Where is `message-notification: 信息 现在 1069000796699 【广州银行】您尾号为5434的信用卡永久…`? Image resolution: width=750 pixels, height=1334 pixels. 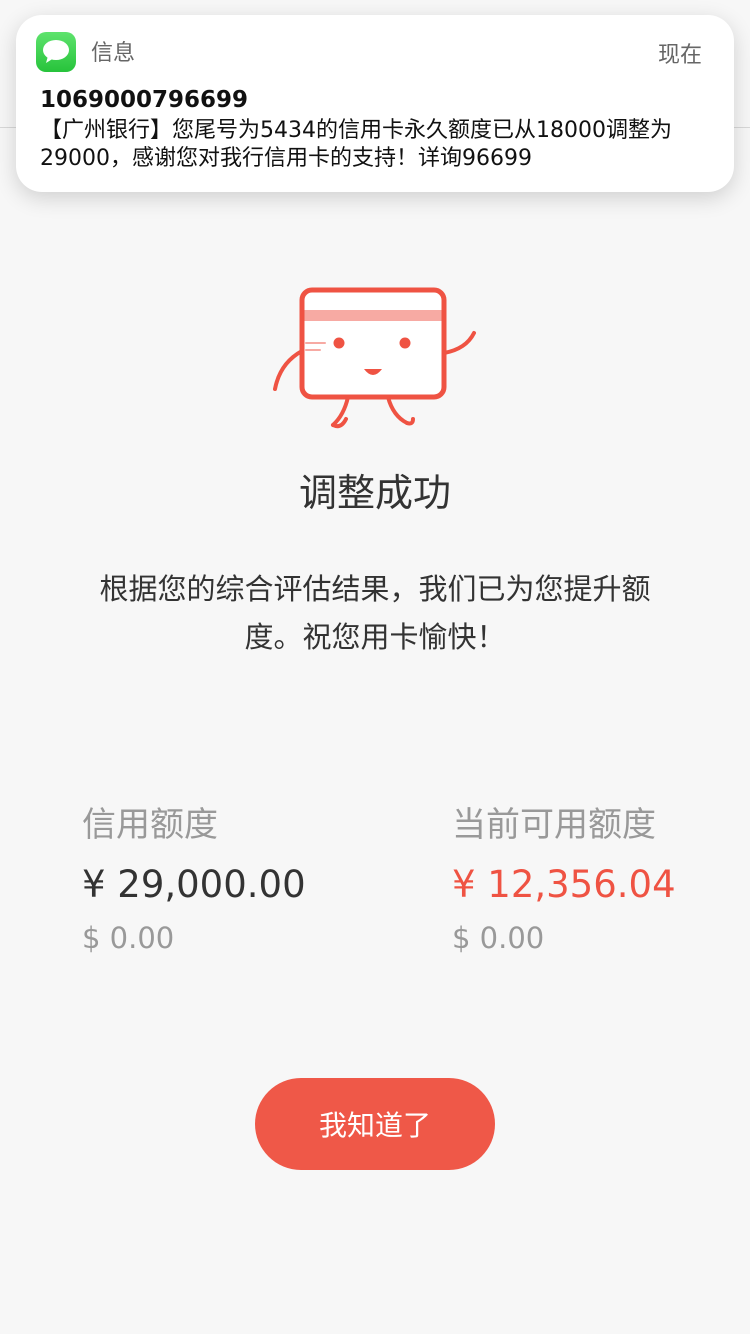 message-notification: 信息 现在 1069000796699 【广州银行】您尾号为5434的信用卡永久… is located at coordinates (375, 103).